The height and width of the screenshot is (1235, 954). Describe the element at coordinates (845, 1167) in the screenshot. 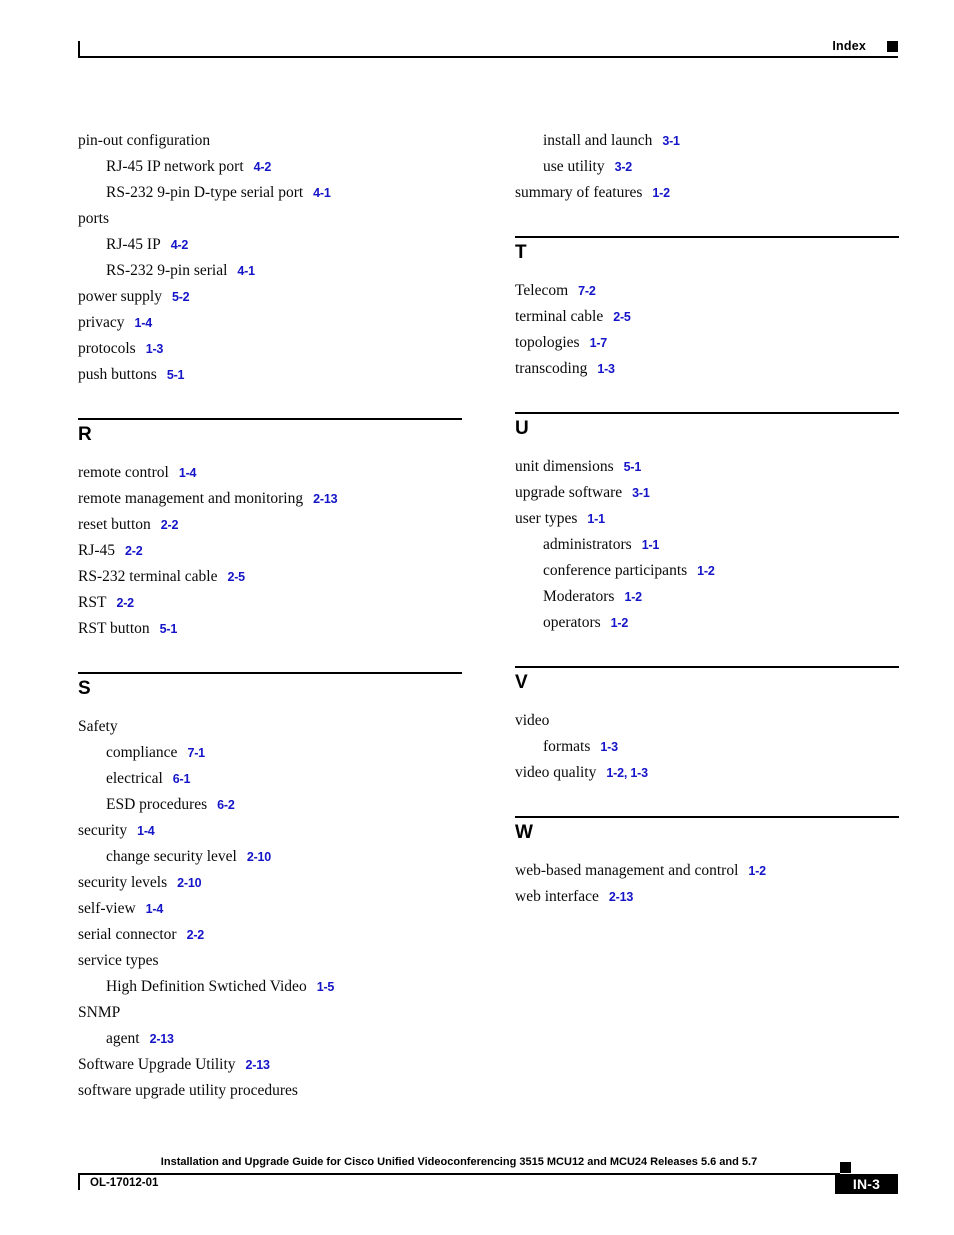

I see `footer-black-square-marker-icon` at that location.